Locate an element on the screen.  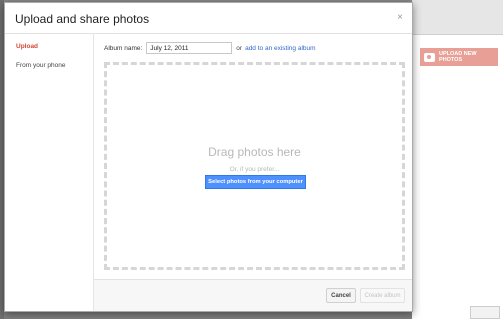
add-existing-album-link: add to an existing album is located at coordinates (280, 48).